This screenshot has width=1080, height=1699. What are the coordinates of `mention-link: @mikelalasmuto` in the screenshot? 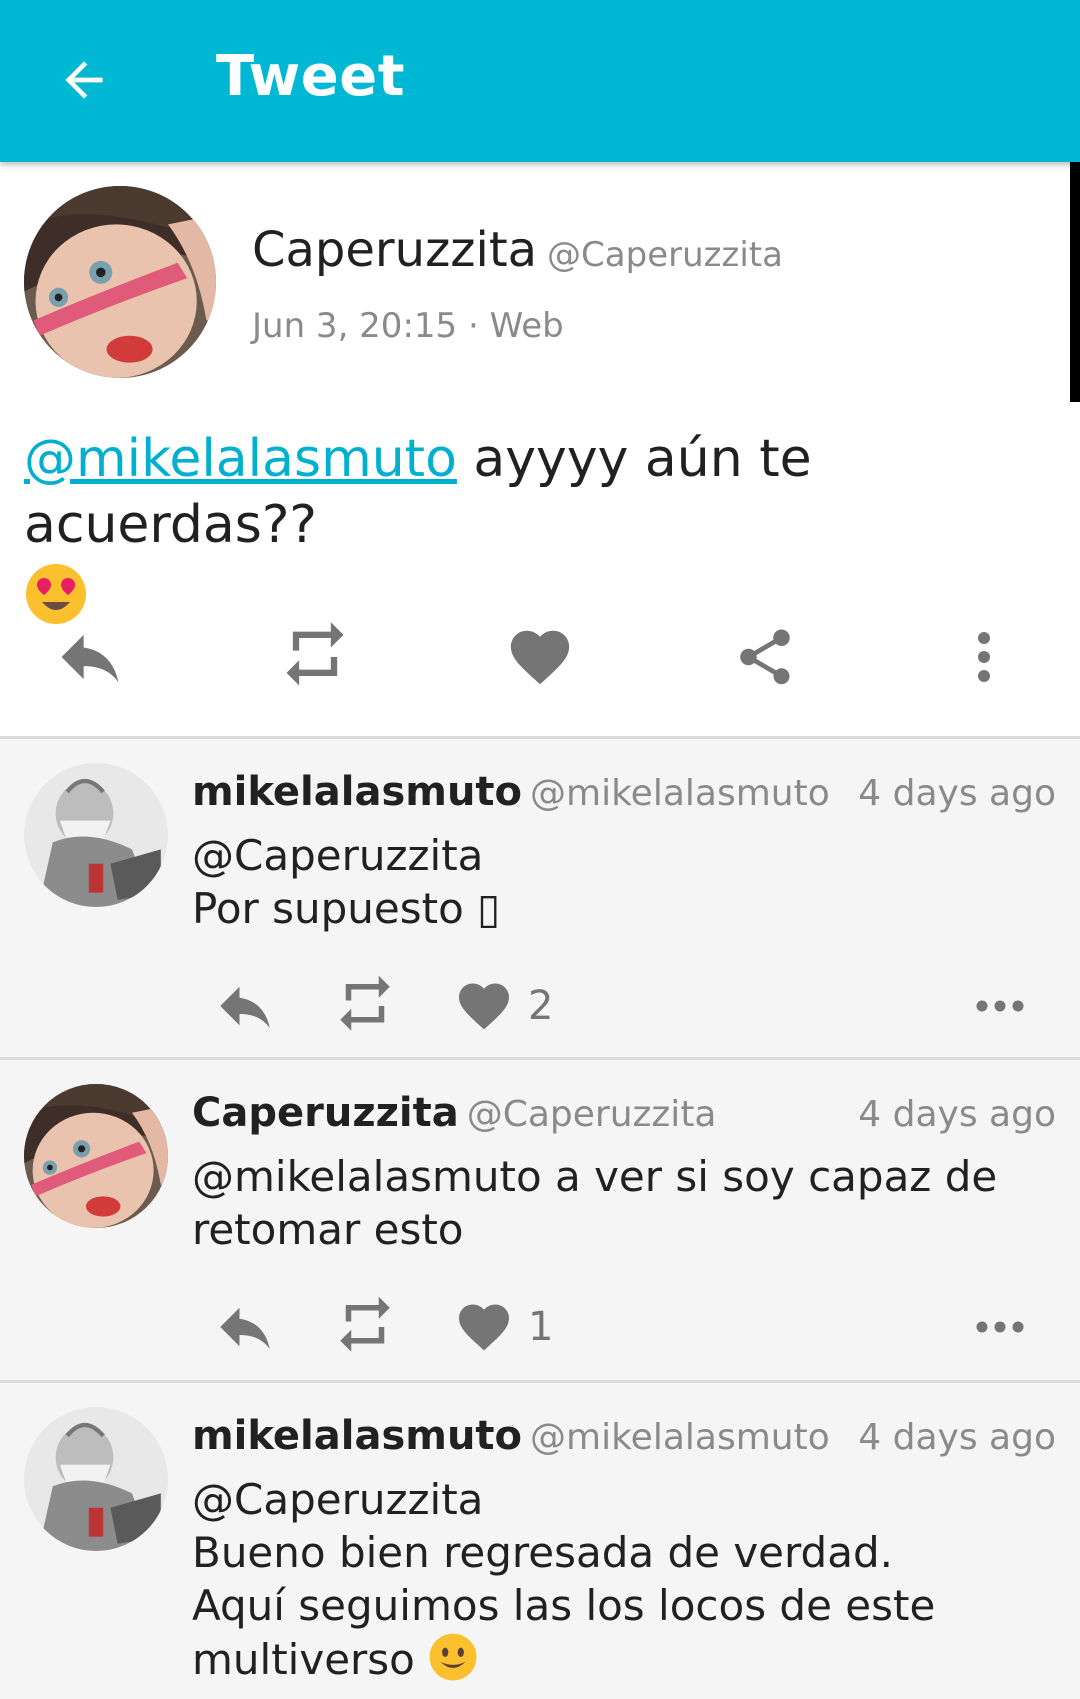 It's located at (240, 459).